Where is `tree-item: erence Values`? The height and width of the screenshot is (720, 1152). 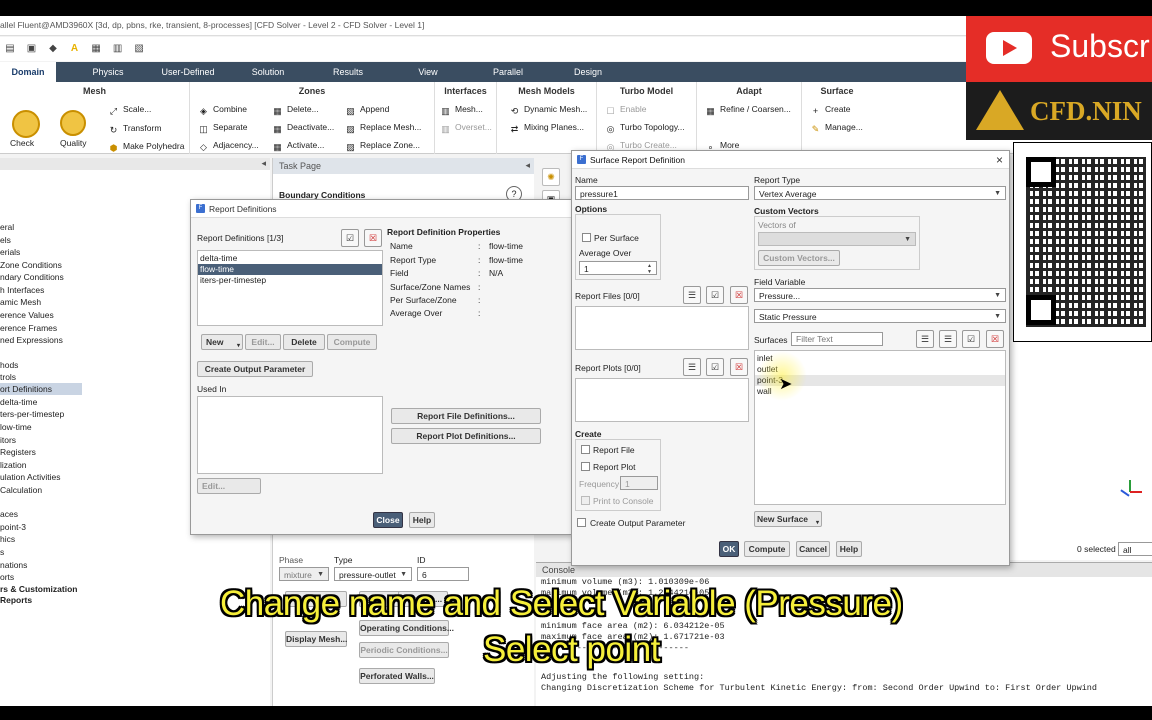
tree-item: erence Values is located at coordinates (27, 315).